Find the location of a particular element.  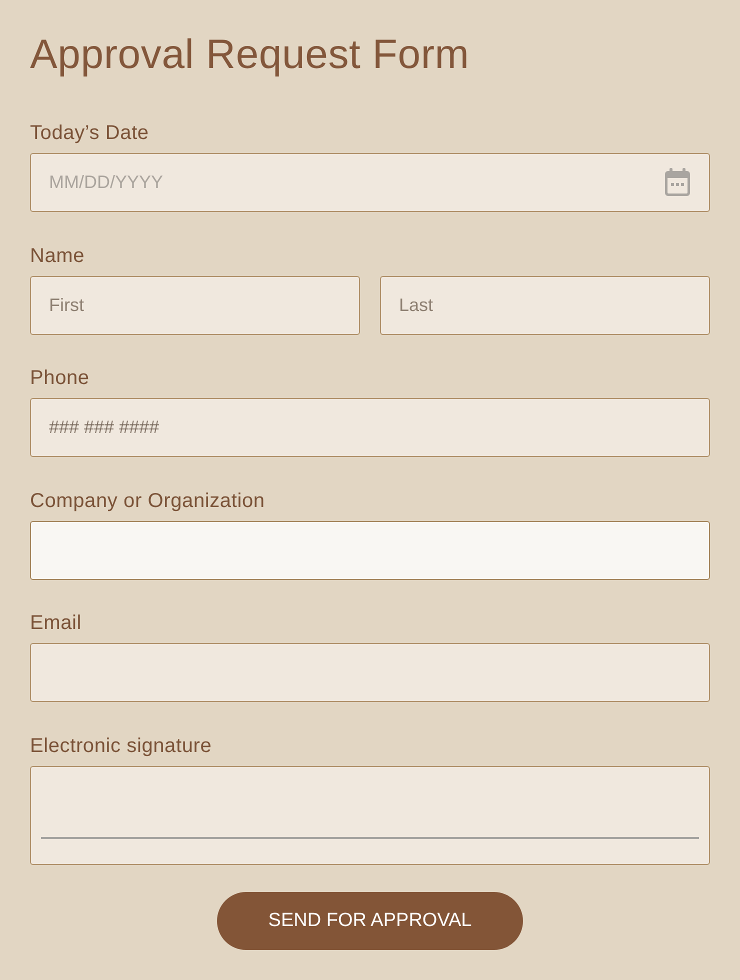

date-input: MM/DD/YYYY is located at coordinates (370, 182).